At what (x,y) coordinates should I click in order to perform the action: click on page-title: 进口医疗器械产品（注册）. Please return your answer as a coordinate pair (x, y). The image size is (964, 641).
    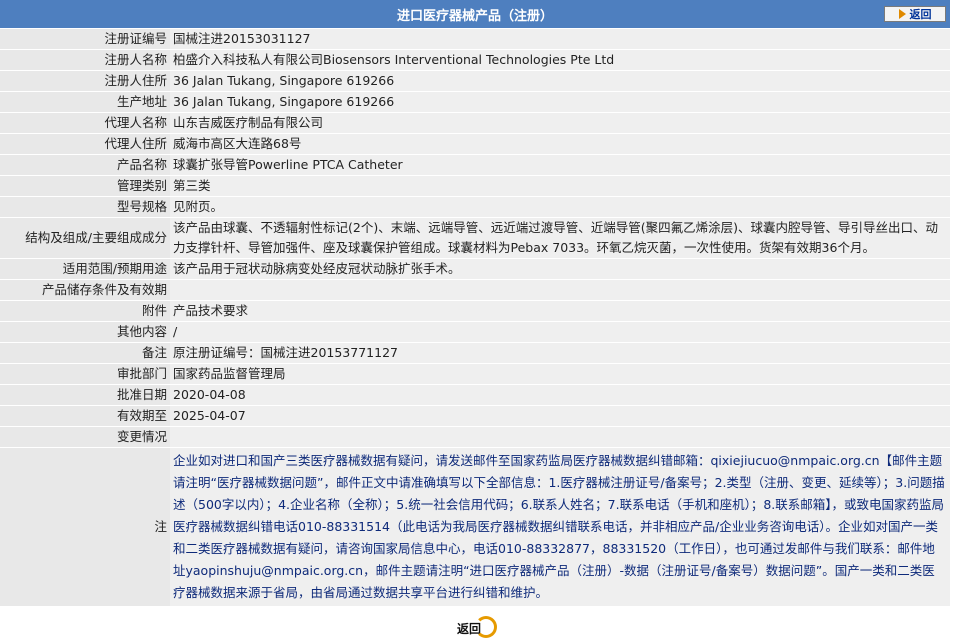
    Looking at the image, I should click on (474, 16).